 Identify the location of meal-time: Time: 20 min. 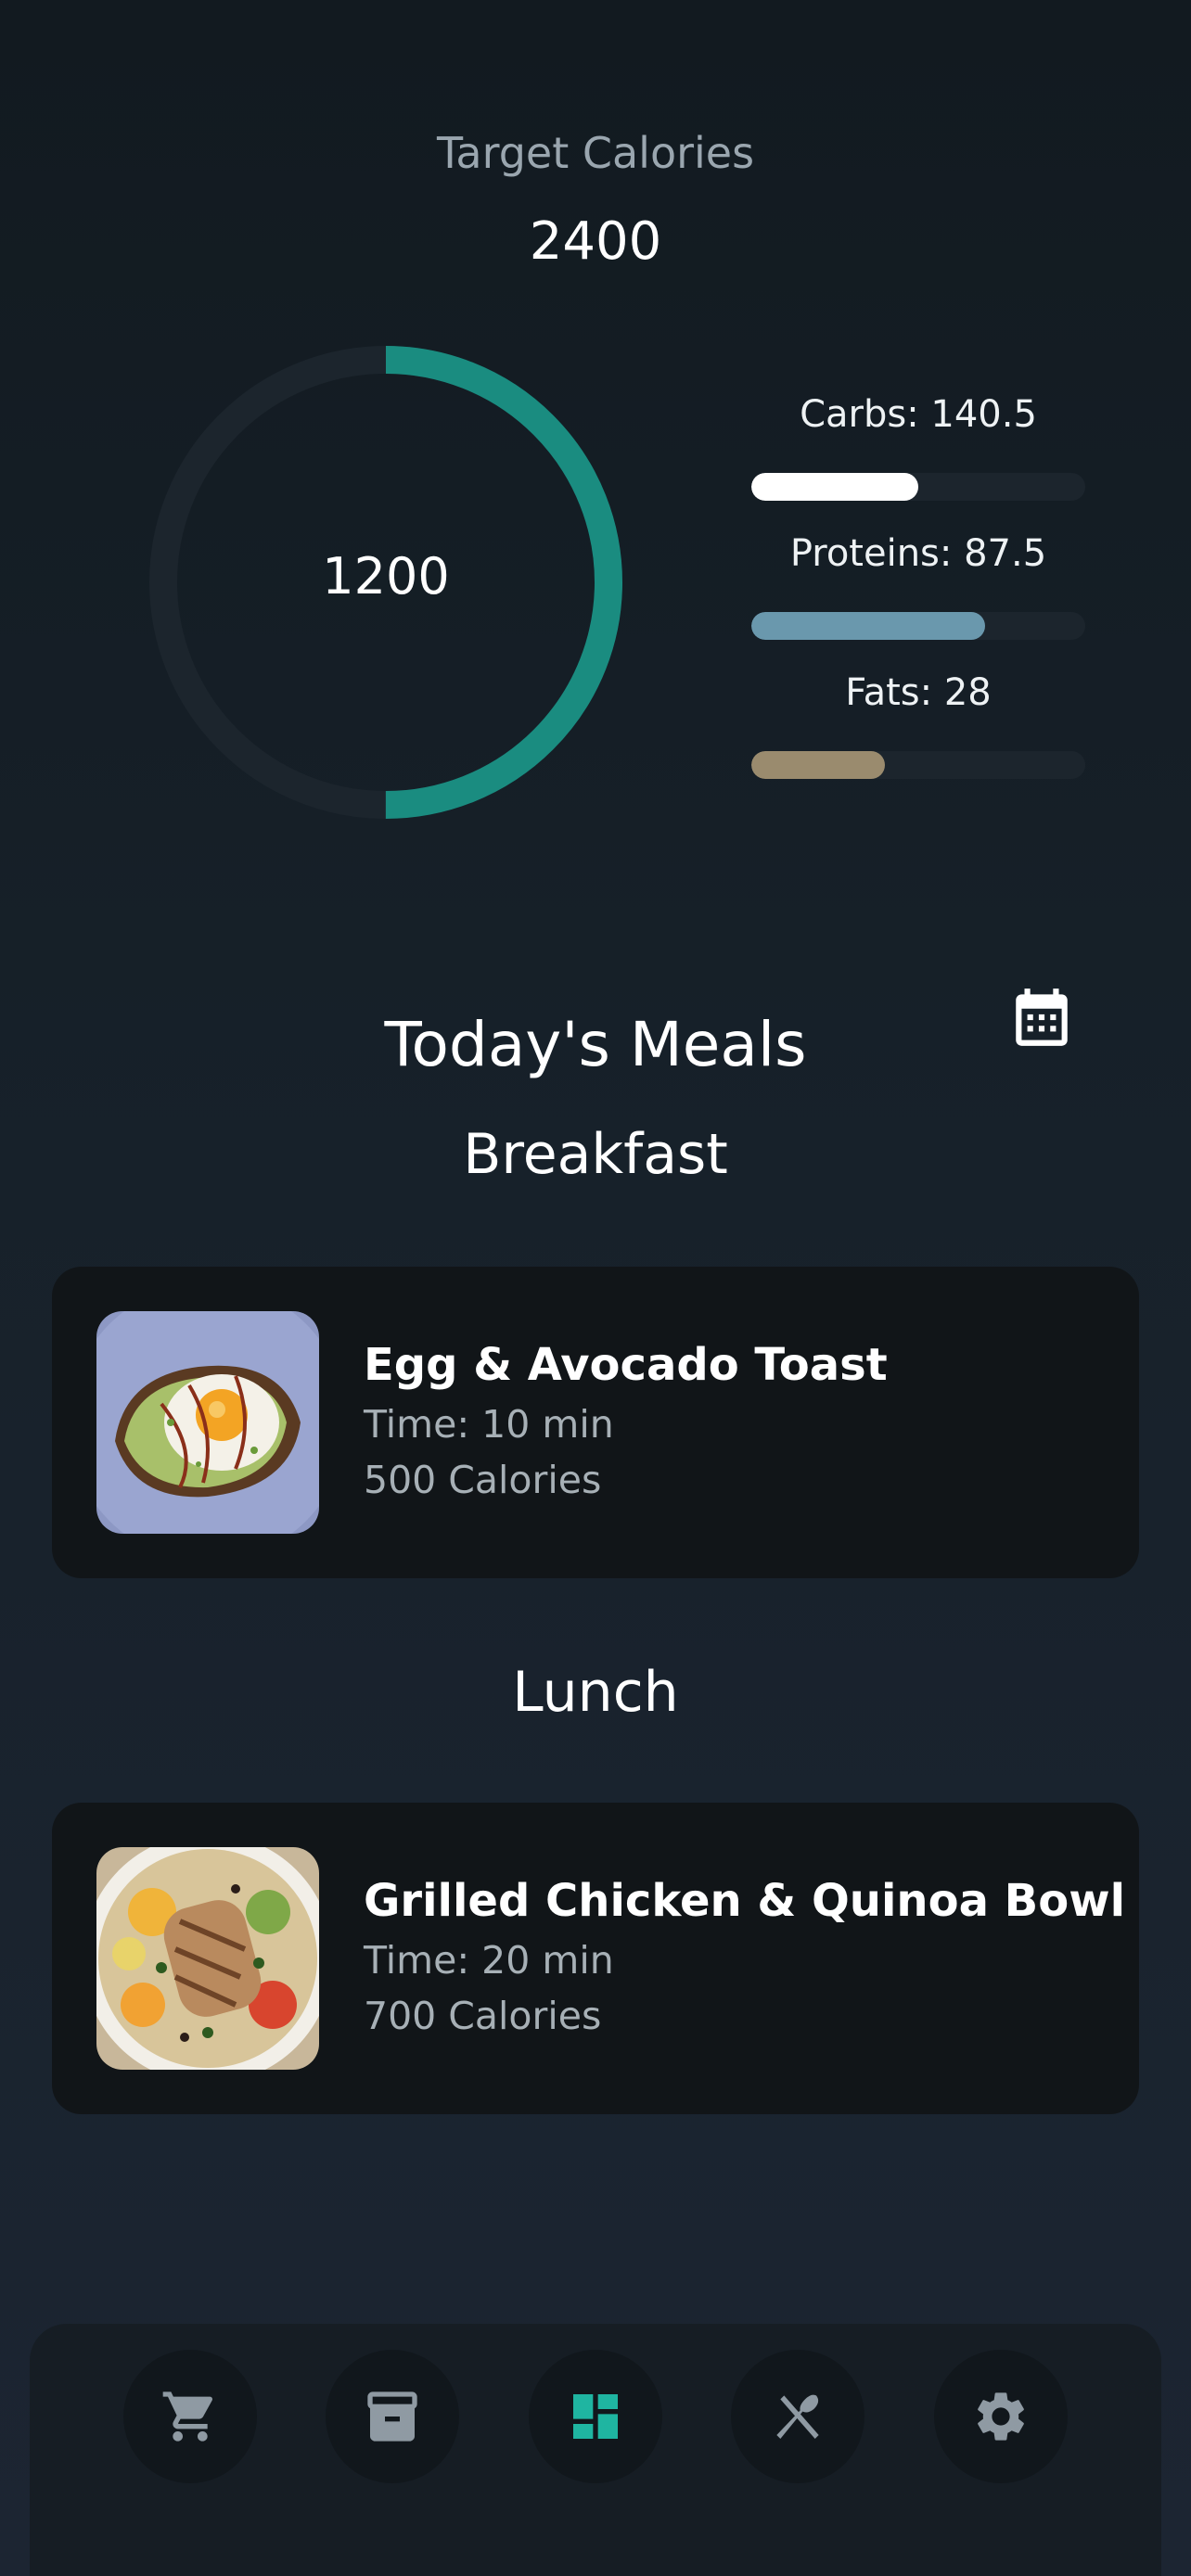
(489, 1960).